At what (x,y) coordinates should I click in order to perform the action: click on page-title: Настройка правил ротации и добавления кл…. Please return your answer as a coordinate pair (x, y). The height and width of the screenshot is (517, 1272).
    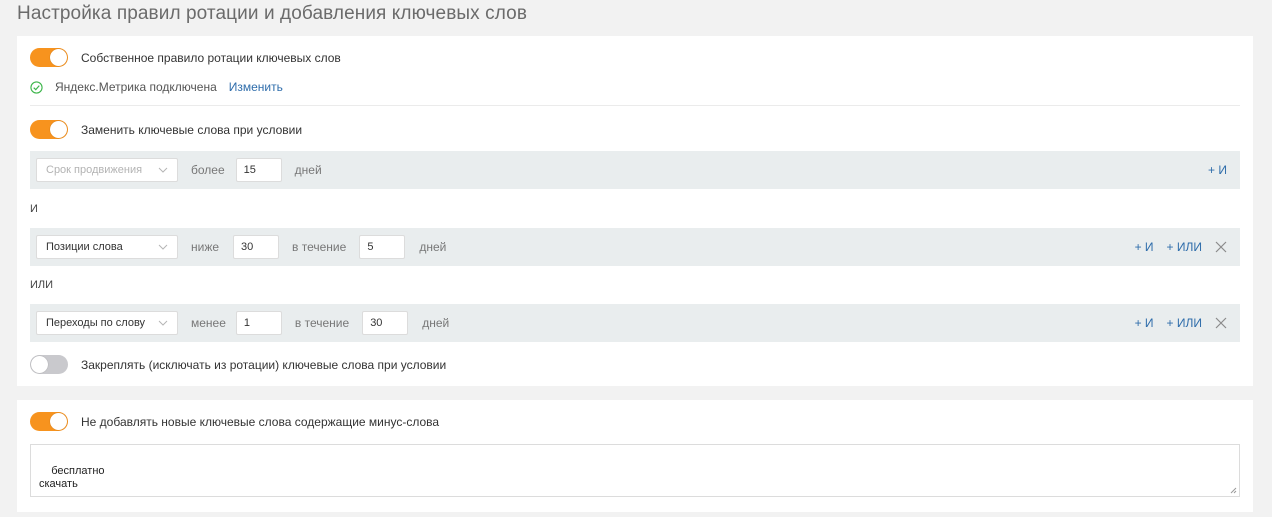
    Looking at the image, I should click on (272, 13).